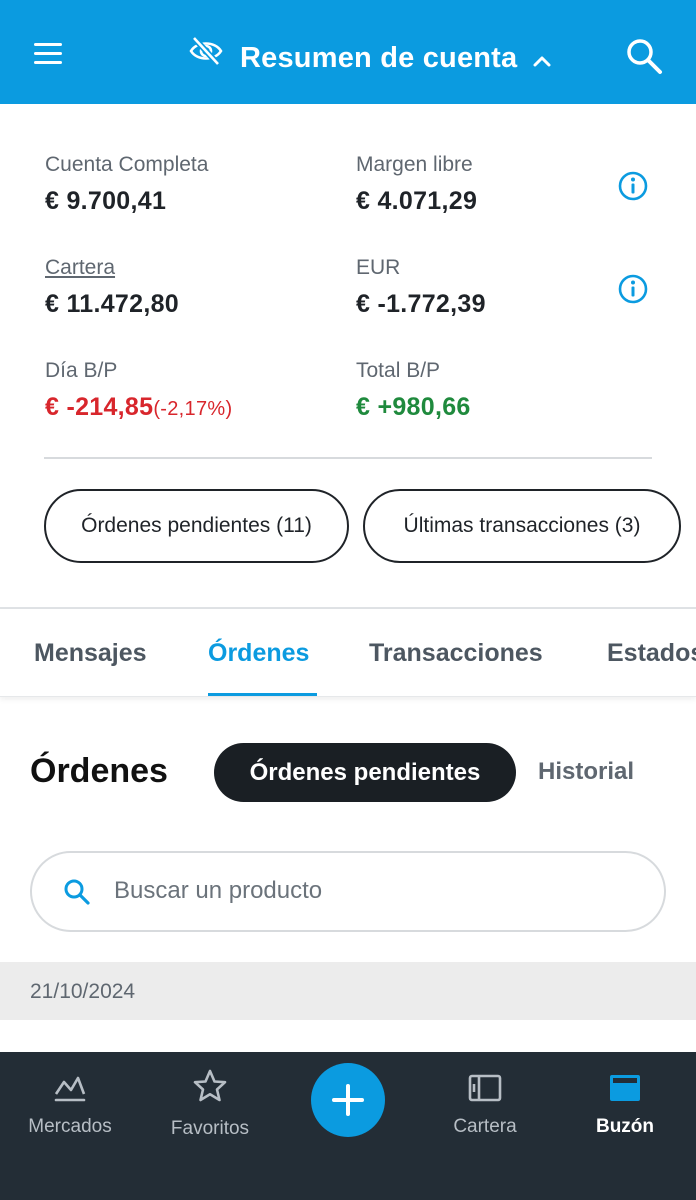  Describe the element at coordinates (258, 653) in the screenshot. I see `tab-ordenes: Órdenes` at that location.